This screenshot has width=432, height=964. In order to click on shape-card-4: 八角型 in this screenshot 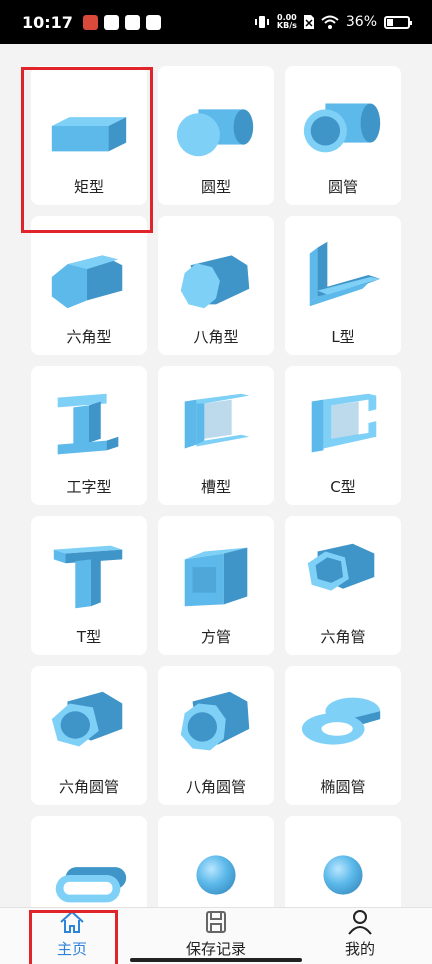, I will do `click(216, 285)`.